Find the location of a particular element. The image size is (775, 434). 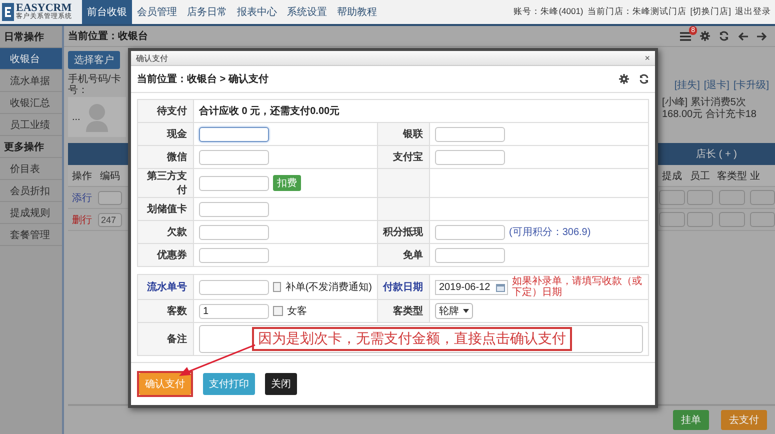

code-field: 247 is located at coordinates (110, 219).